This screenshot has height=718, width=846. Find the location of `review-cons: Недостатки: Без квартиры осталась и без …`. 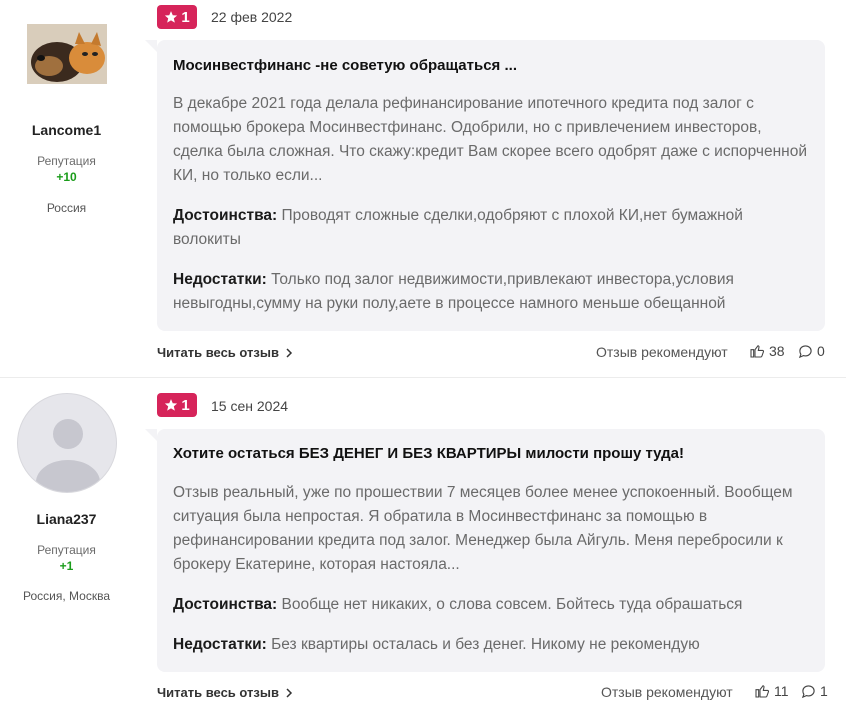

review-cons: Недостатки: Без квартиры осталась и без … is located at coordinates (493, 645).